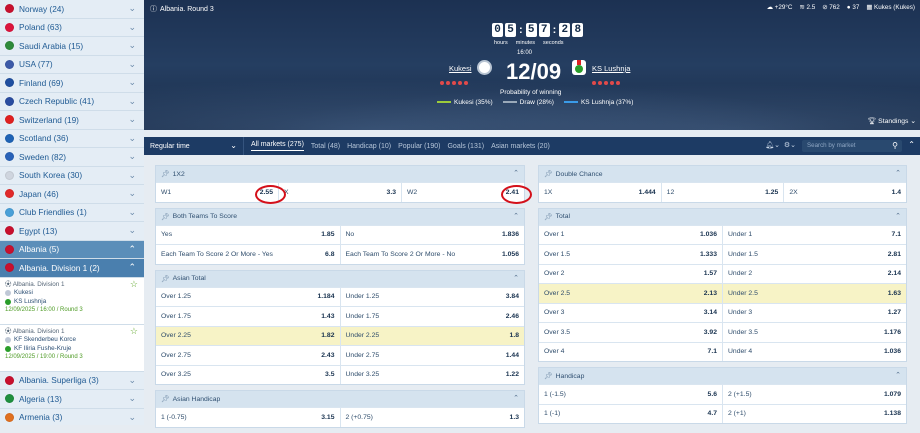  I want to click on odds-cell: 12 1.25, so click(723, 192).